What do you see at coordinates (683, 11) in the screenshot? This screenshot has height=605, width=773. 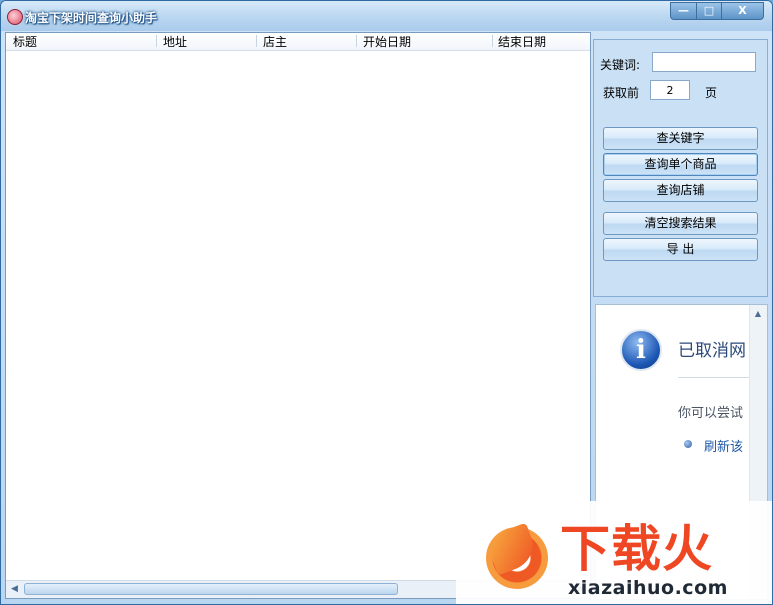 I see `minimize-button: —` at bounding box center [683, 11].